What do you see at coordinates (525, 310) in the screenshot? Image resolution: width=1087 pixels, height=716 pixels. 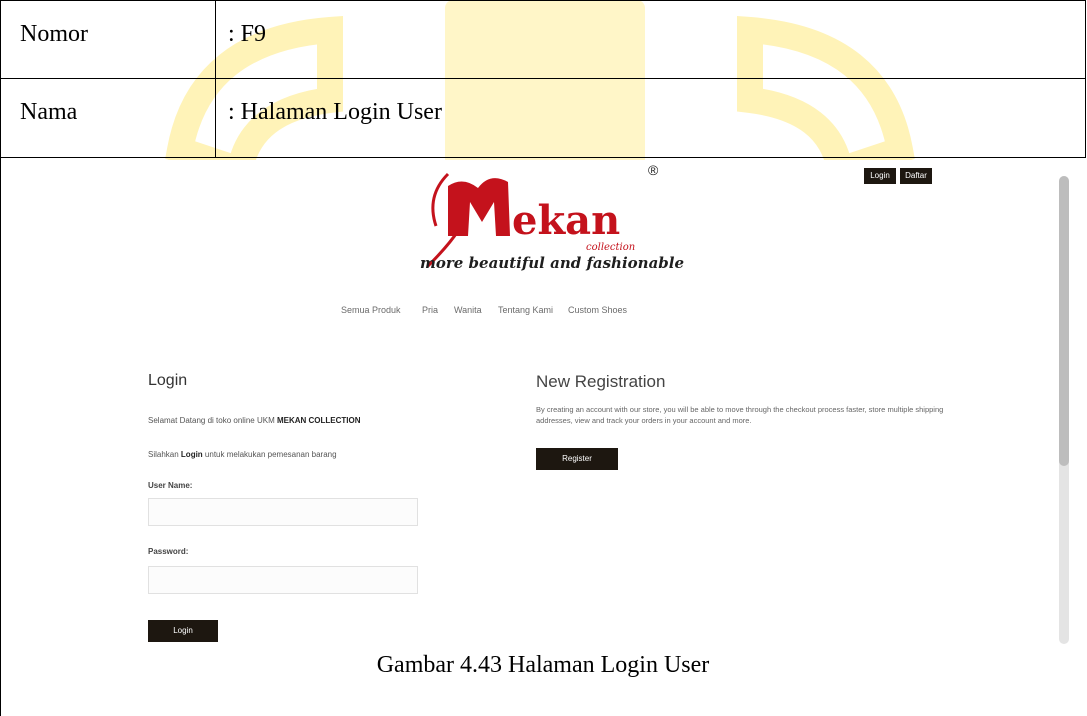 I see `nav-tentang-kami: Tentang Kami` at bounding box center [525, 310].